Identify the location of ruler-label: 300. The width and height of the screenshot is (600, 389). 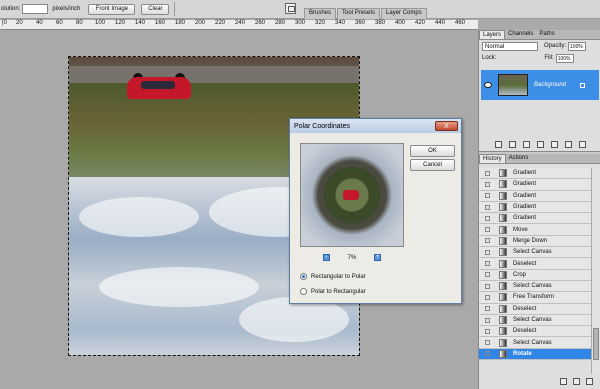
(300, 23).